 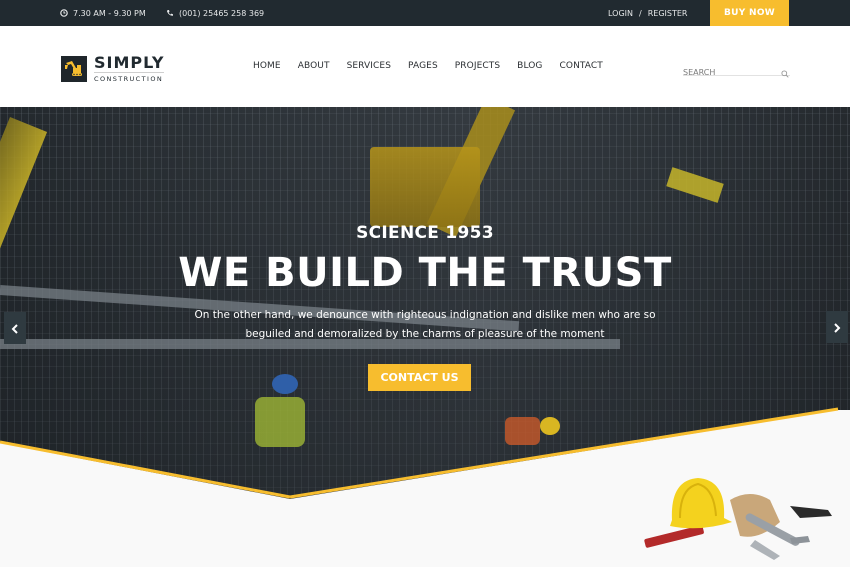 I want to click on buy-now-button: BUY NOW, so click(x=749, y=13).